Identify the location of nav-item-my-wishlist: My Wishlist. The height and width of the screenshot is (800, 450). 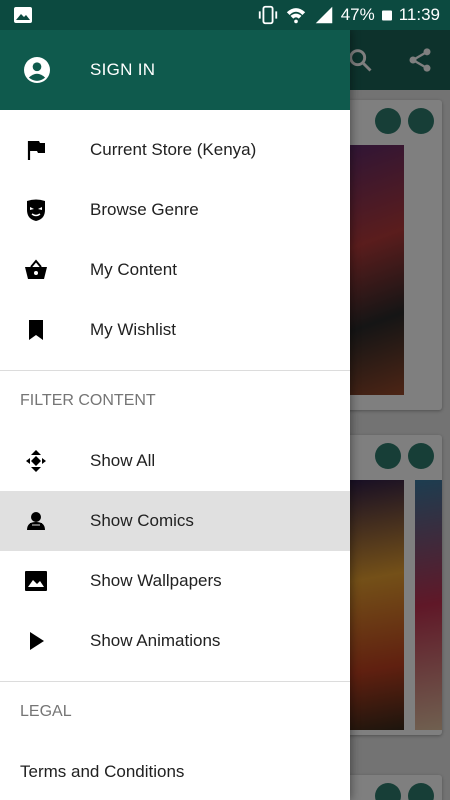
(175, 330).